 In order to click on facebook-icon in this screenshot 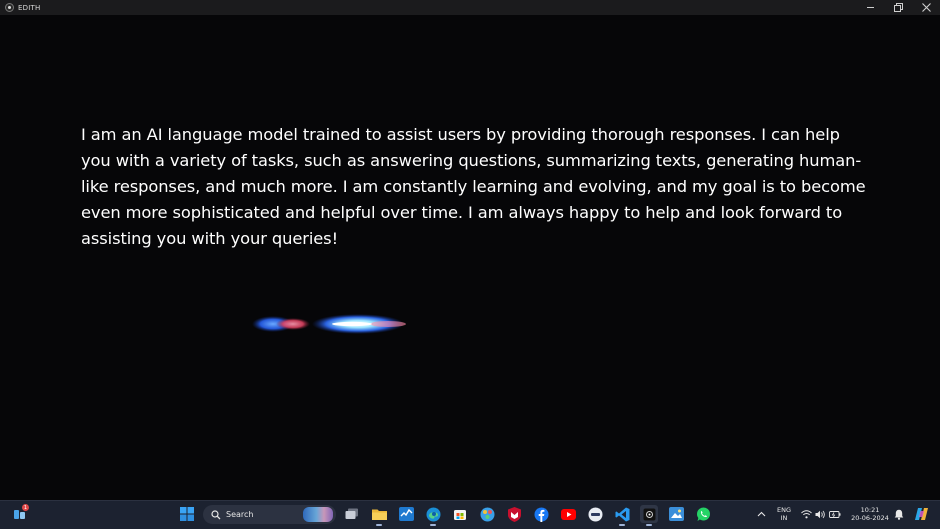, I will do `click(541, 514)`.